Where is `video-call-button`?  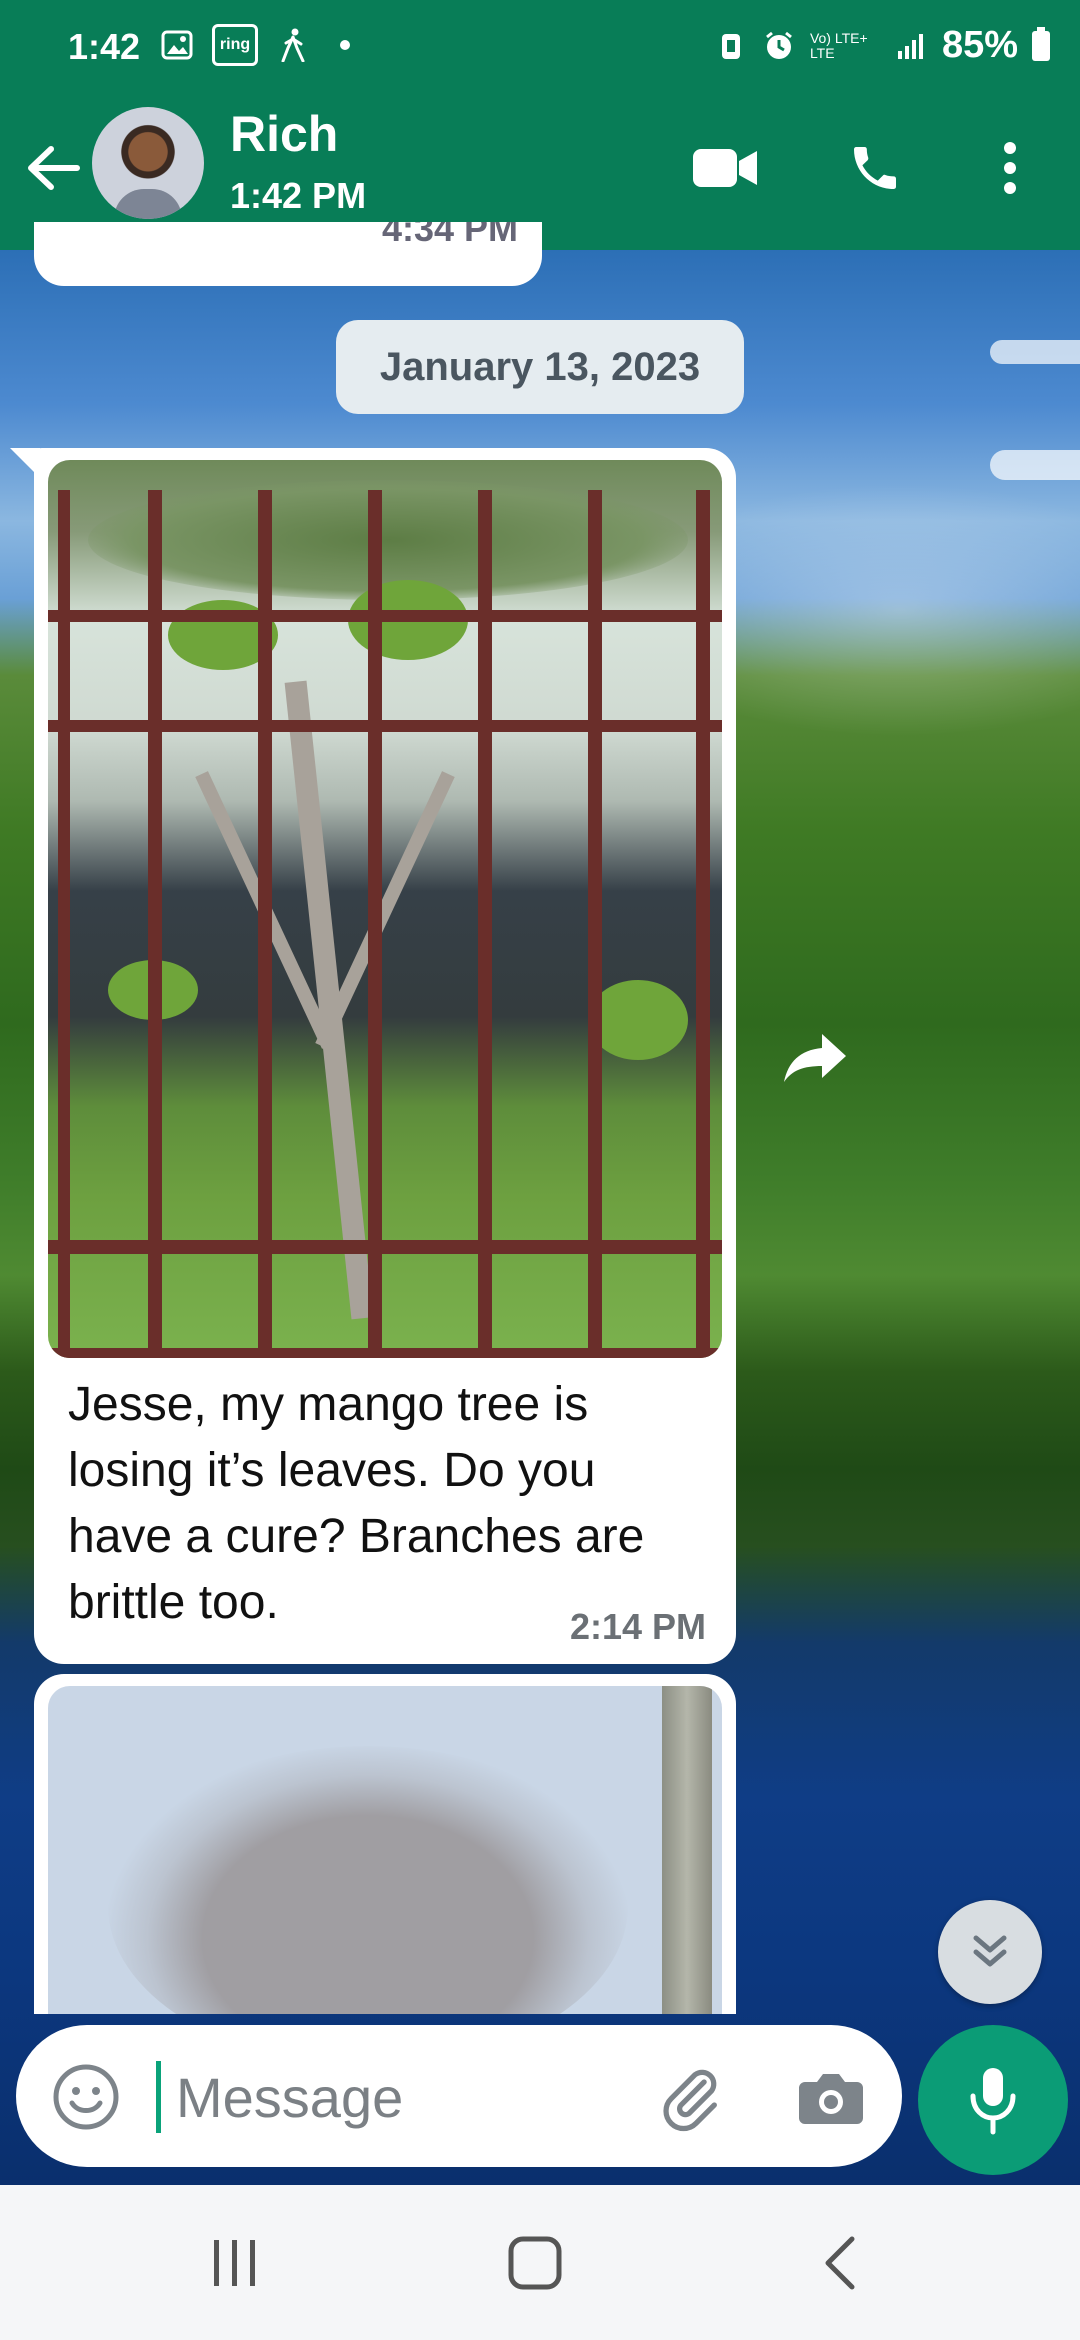
video-call-button is located at coordinates (725, 168).